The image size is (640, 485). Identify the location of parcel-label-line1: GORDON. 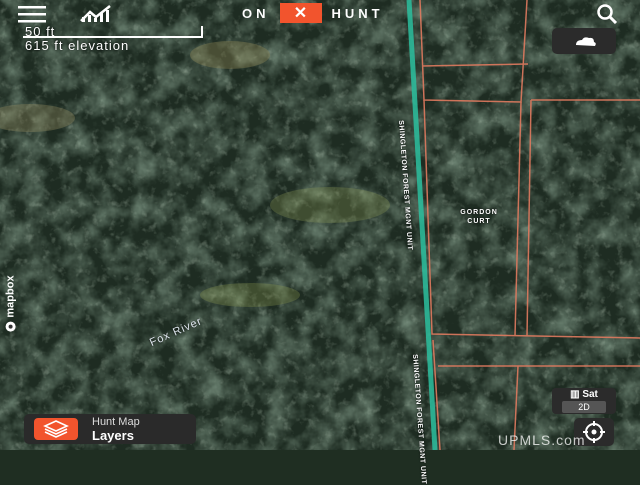
(479, 212).